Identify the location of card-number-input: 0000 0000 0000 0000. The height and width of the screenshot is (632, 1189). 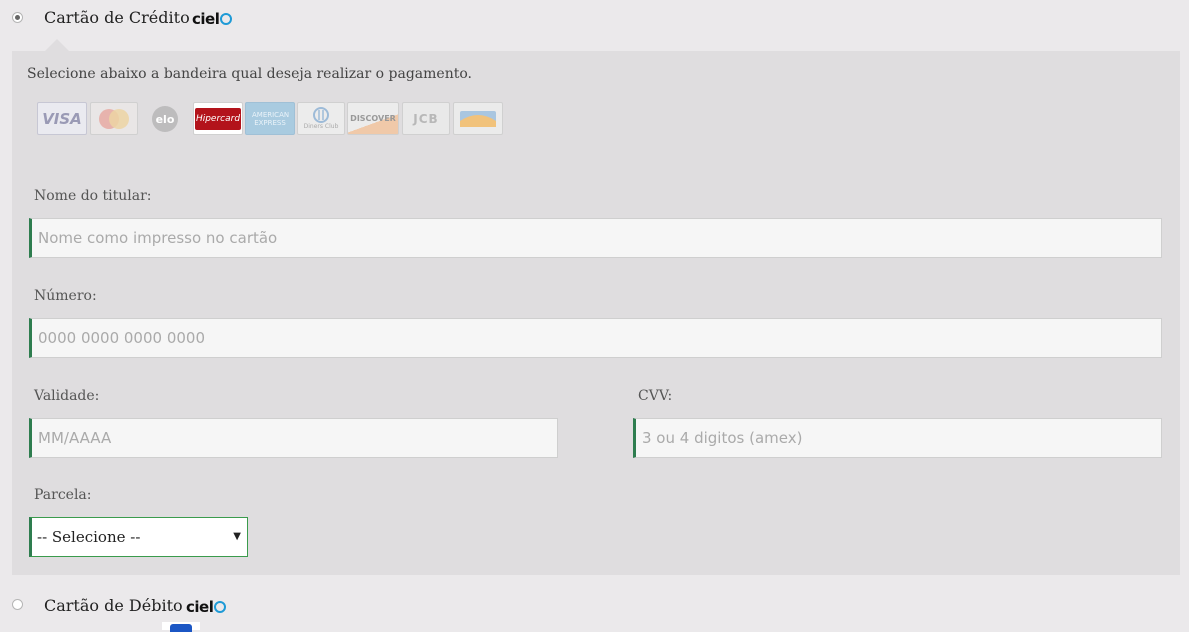
(595, 338).